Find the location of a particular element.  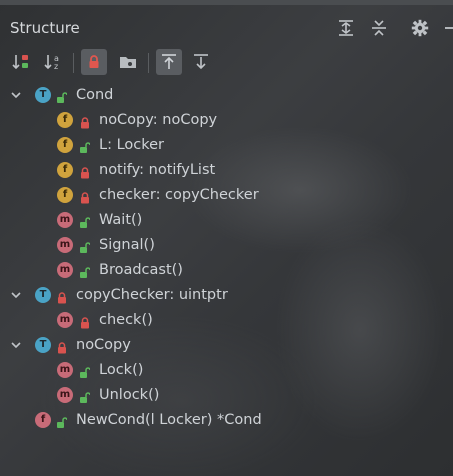

tree-node-label: checker: copyChecker is located at coordinates (179, 194).